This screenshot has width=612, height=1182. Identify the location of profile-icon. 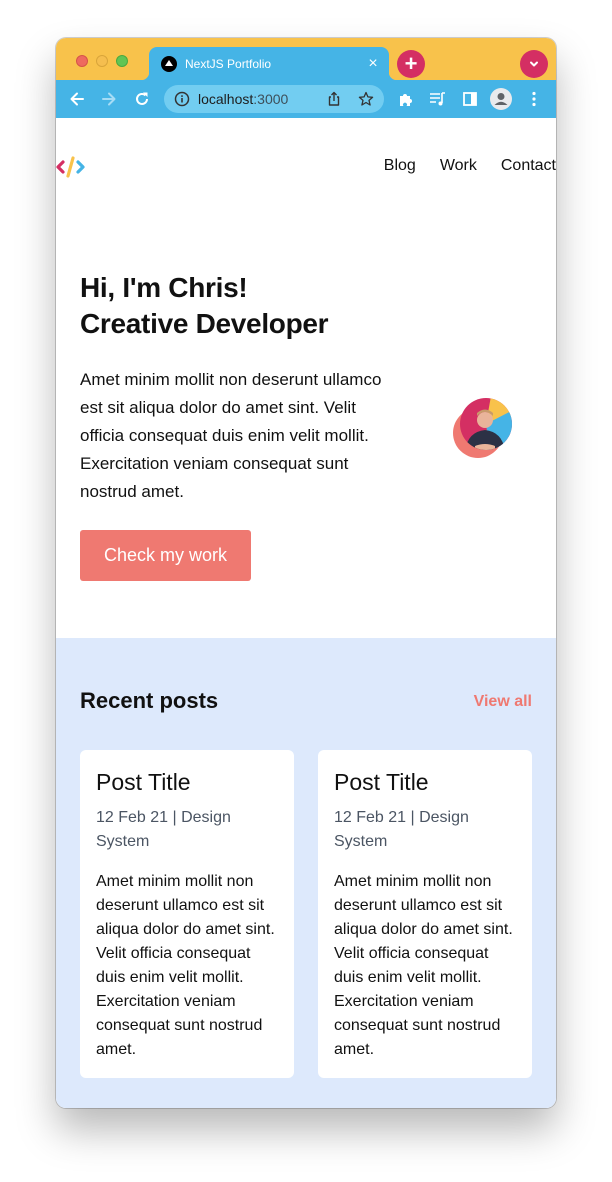
(501, 99).